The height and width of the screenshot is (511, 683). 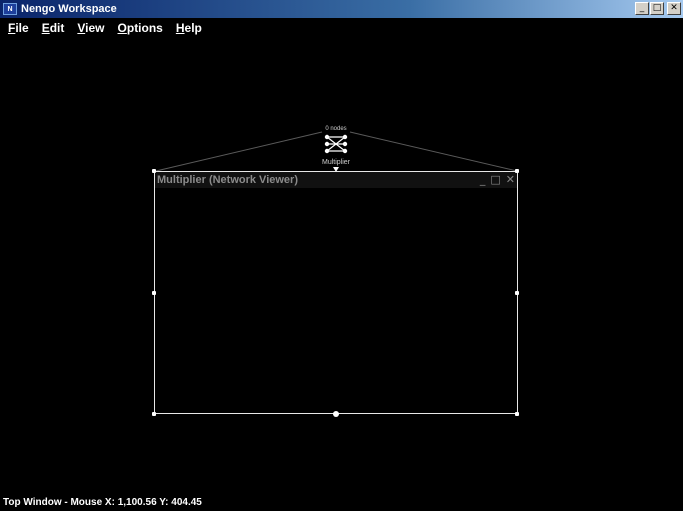 What do you see at coordinates (495, 180) in the screenshot?
I see `viewer-maximize-button: □` at bounding box center [495, 180].